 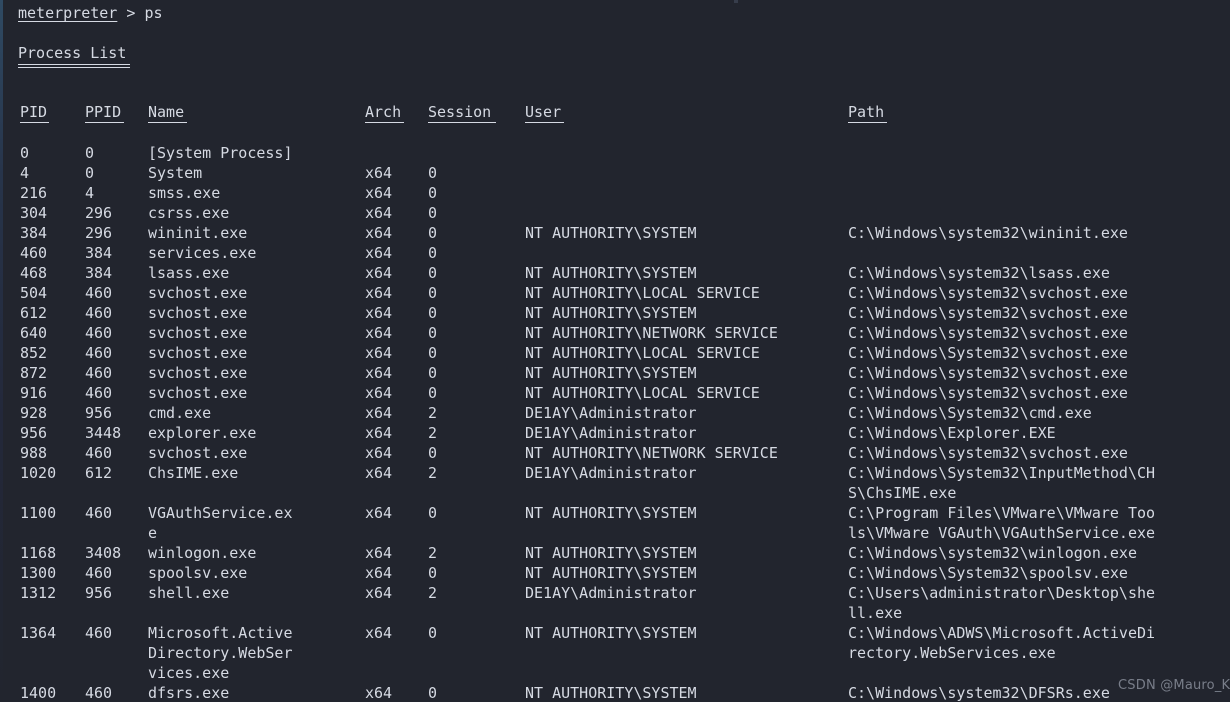 I want to click on cell-name: explorer.exe, so click(x=202, y=433).